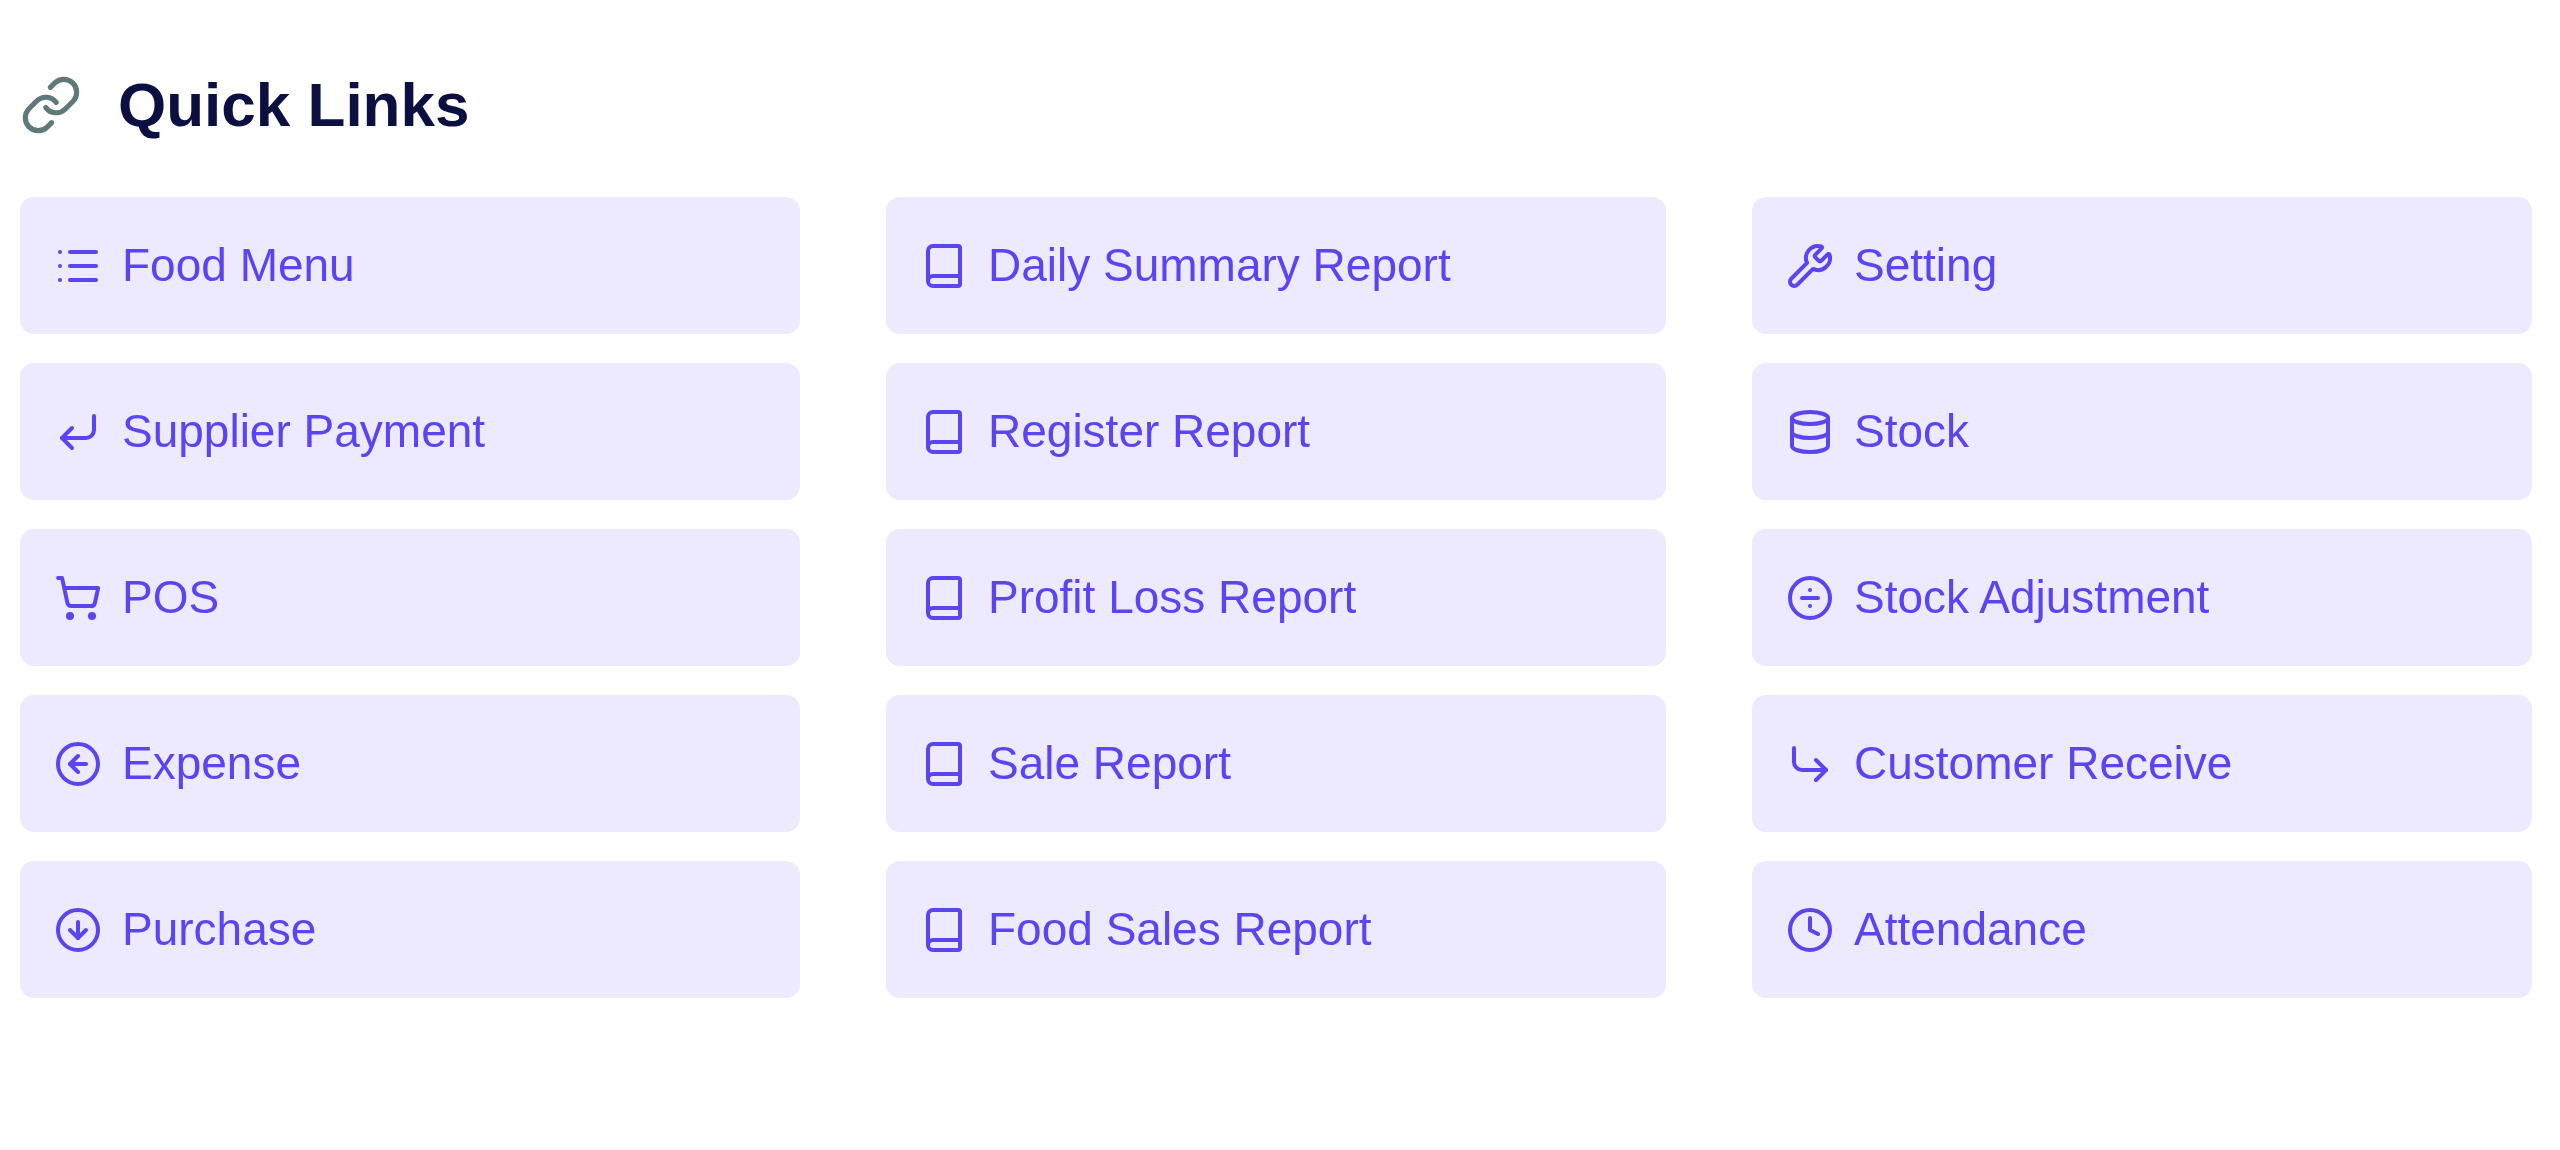 Image resolution: width=2560 pixels, height=1150 pixels. I want to click on quick-link: Profit Loss Report, so click(1276, 597).